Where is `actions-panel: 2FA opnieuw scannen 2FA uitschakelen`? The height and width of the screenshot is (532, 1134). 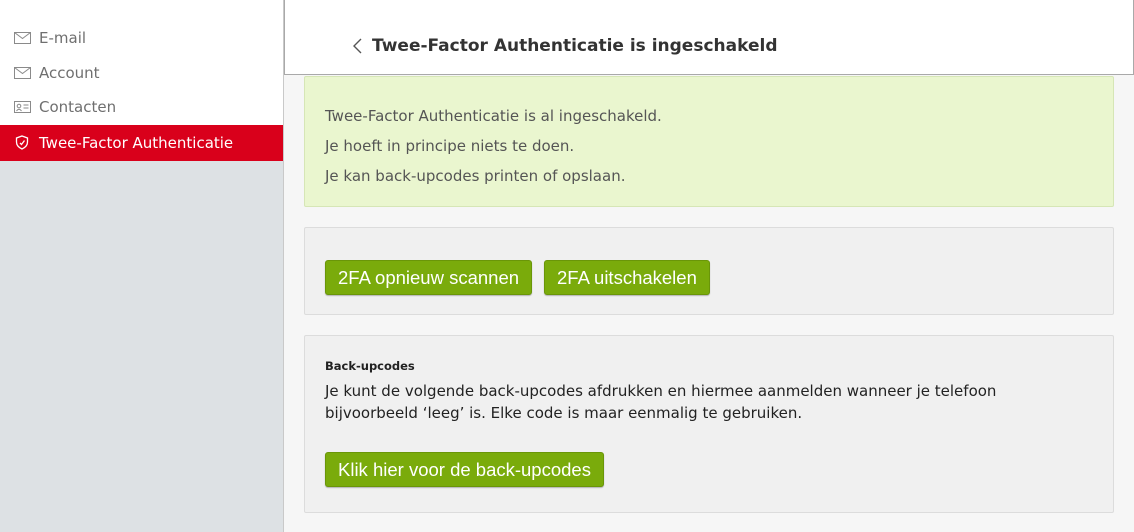
actions-panel: 2FA opnieuw scannen 2FA uitschakelen is located at coordinates (709, 271).